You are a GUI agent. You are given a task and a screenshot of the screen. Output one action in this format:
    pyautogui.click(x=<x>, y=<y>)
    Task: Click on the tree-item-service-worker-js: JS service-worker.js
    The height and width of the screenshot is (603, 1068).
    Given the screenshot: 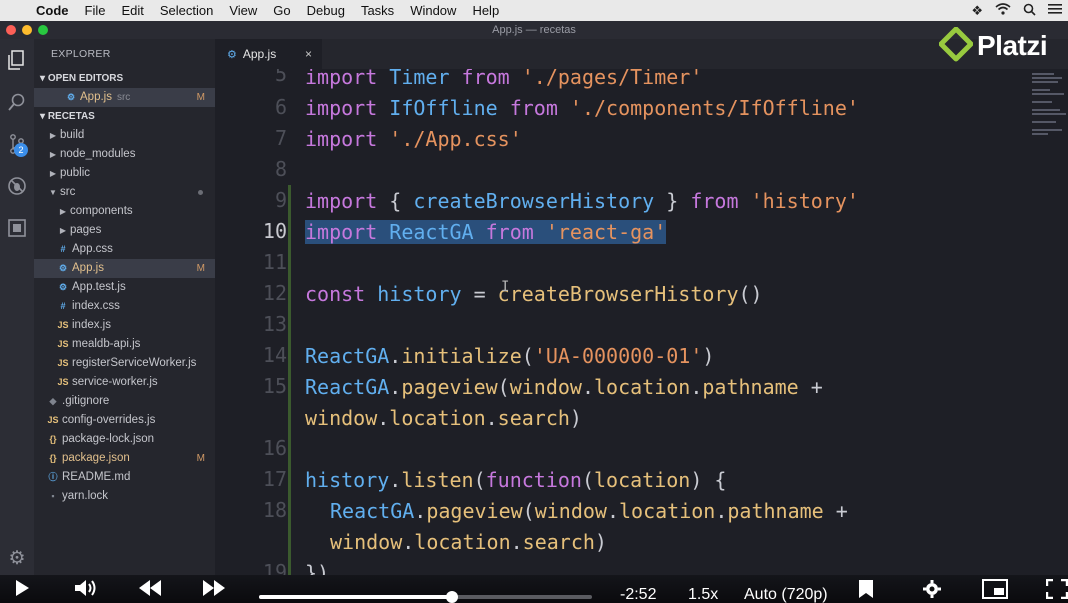 What is the action you would take?
    pyautogui.click(x=124, y=382)
    